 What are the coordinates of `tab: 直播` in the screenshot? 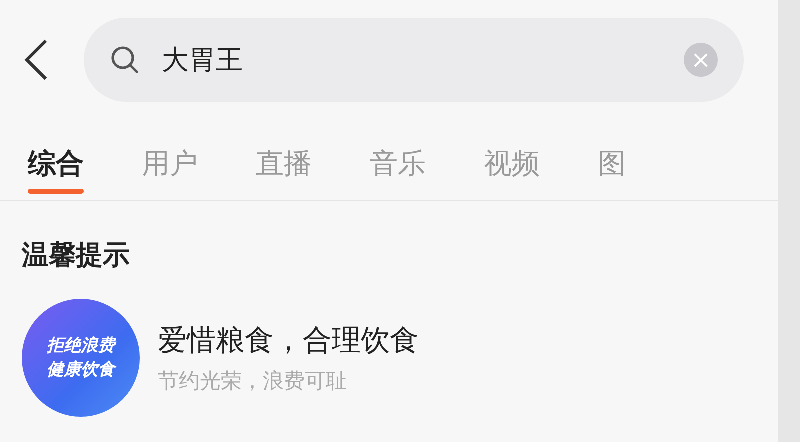 It's located at (284, 164).